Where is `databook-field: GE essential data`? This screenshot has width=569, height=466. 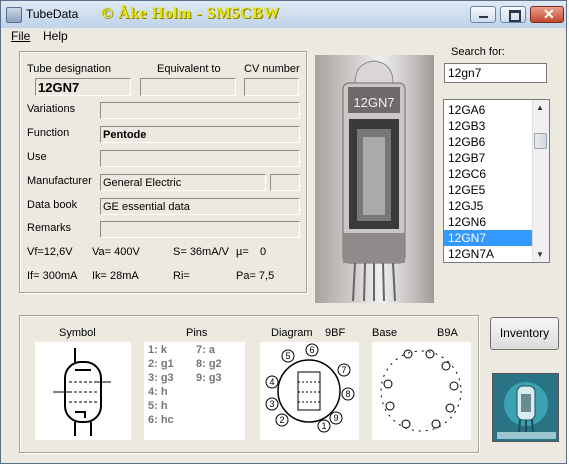
databook-field: GE essential data is located at coordinates (200, 206).